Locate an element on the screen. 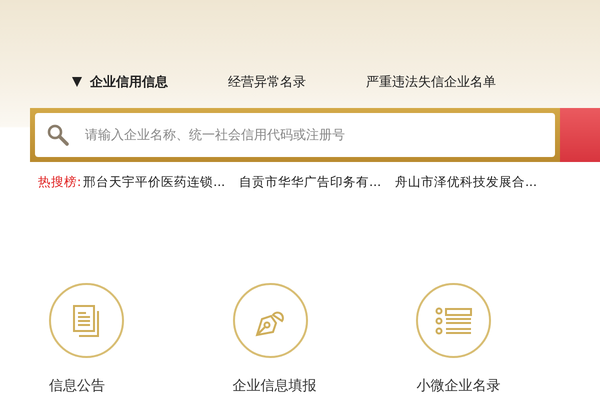 The height and width of the screenshot is (400, 600). nav-tab: 企业信用信息 is located at coordinates (120, 82).